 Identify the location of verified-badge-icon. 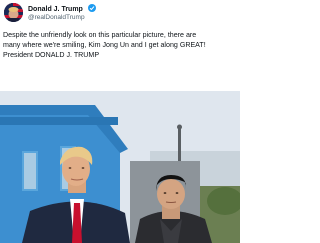
(91, 8).